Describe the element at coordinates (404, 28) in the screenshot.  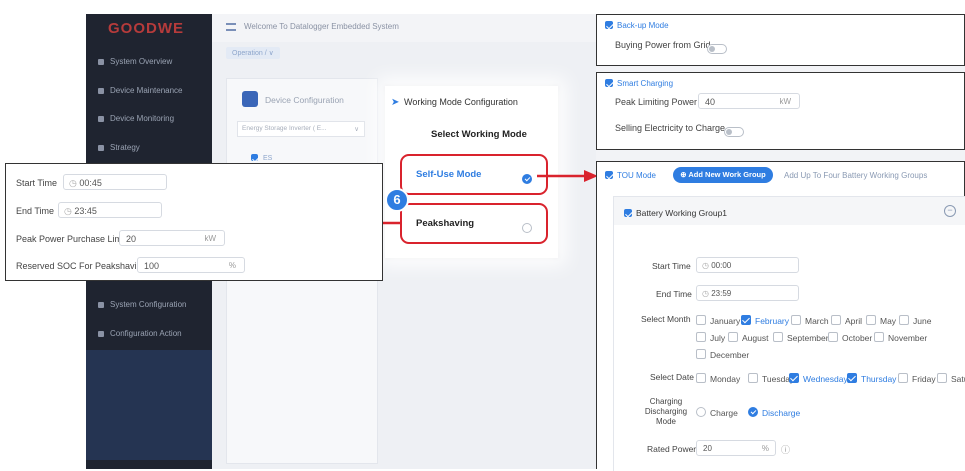
I see `top-bar: Welcome To Datalogger Embedded System` at that location.